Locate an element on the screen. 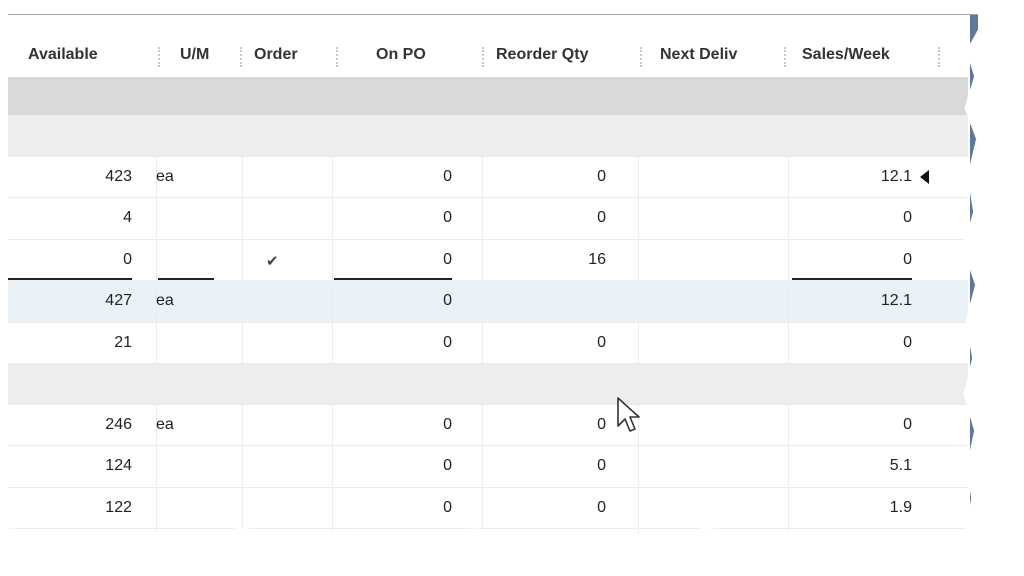 The height and width of the screenshot is (576, 1024). table-row: 0 ✔ 0 16 0 is located at coordinates (488, 261).